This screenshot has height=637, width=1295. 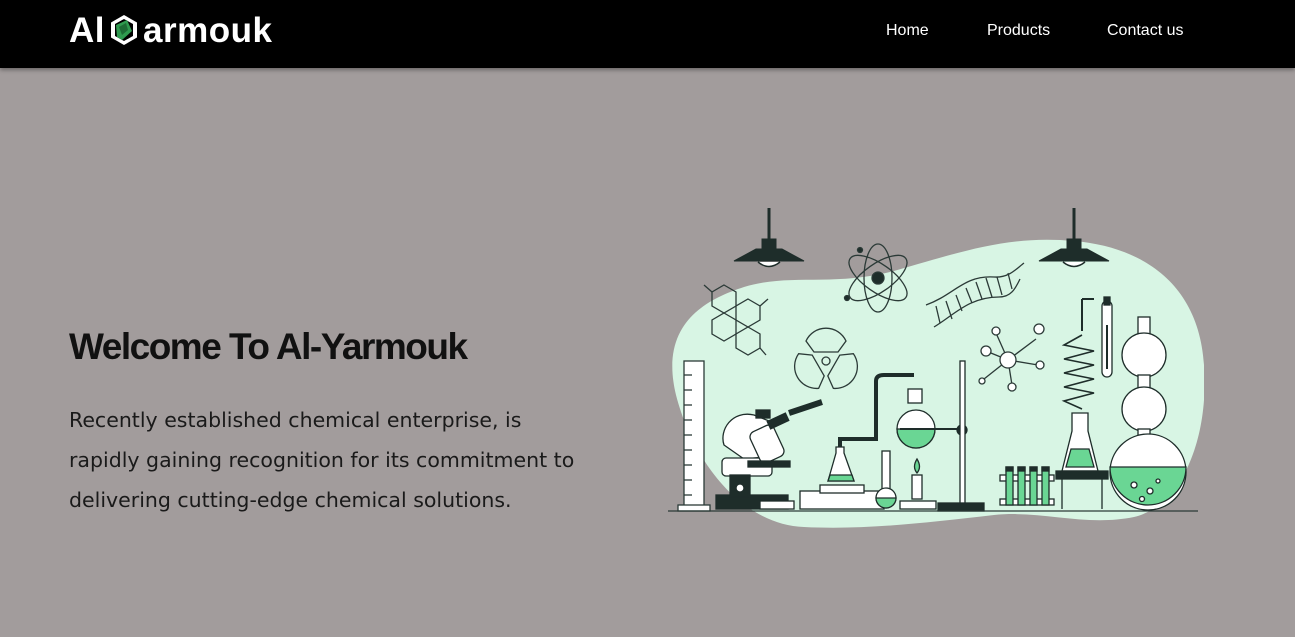 I want to click on lamp-left-icon, so click(x=769, y=238).